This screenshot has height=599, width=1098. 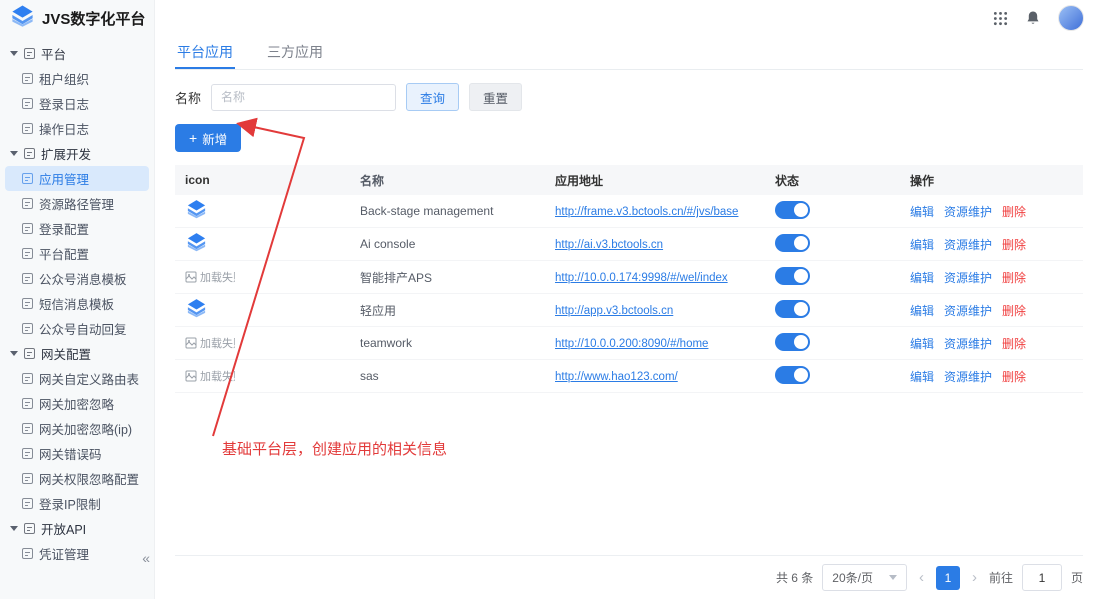 I want to click on reset-button: 重置, so click(x=496, y=97).